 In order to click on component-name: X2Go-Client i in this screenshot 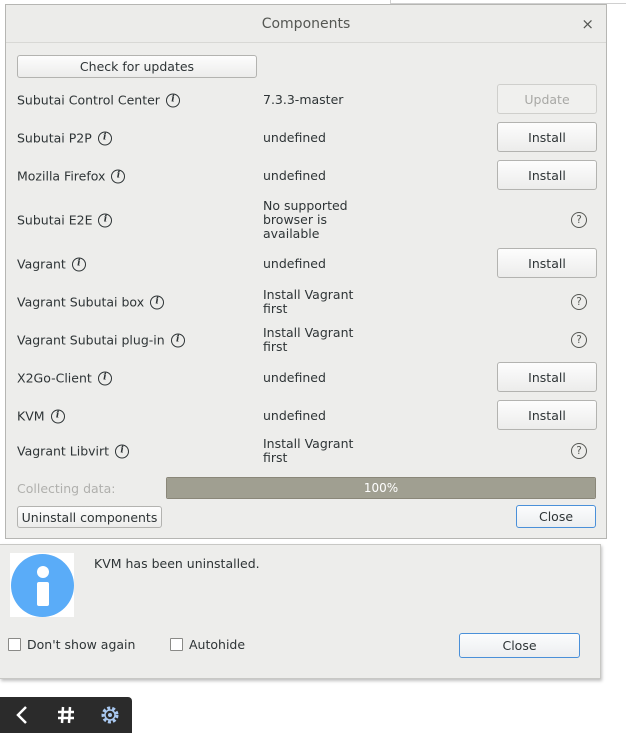, I will do `click(64, 378)`.